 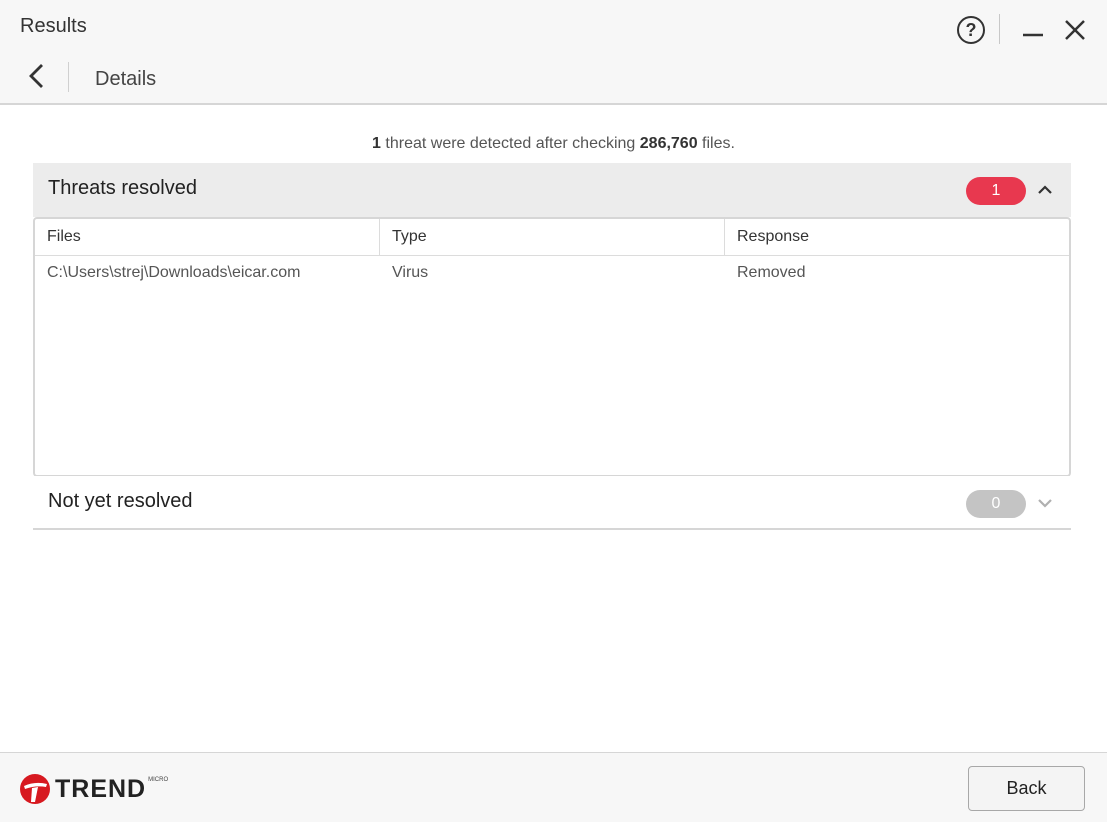 What do you see at coordinates (716, 143) in the screenshot?
I see `summary-text-end: files.` at bounding box center [716, 143].